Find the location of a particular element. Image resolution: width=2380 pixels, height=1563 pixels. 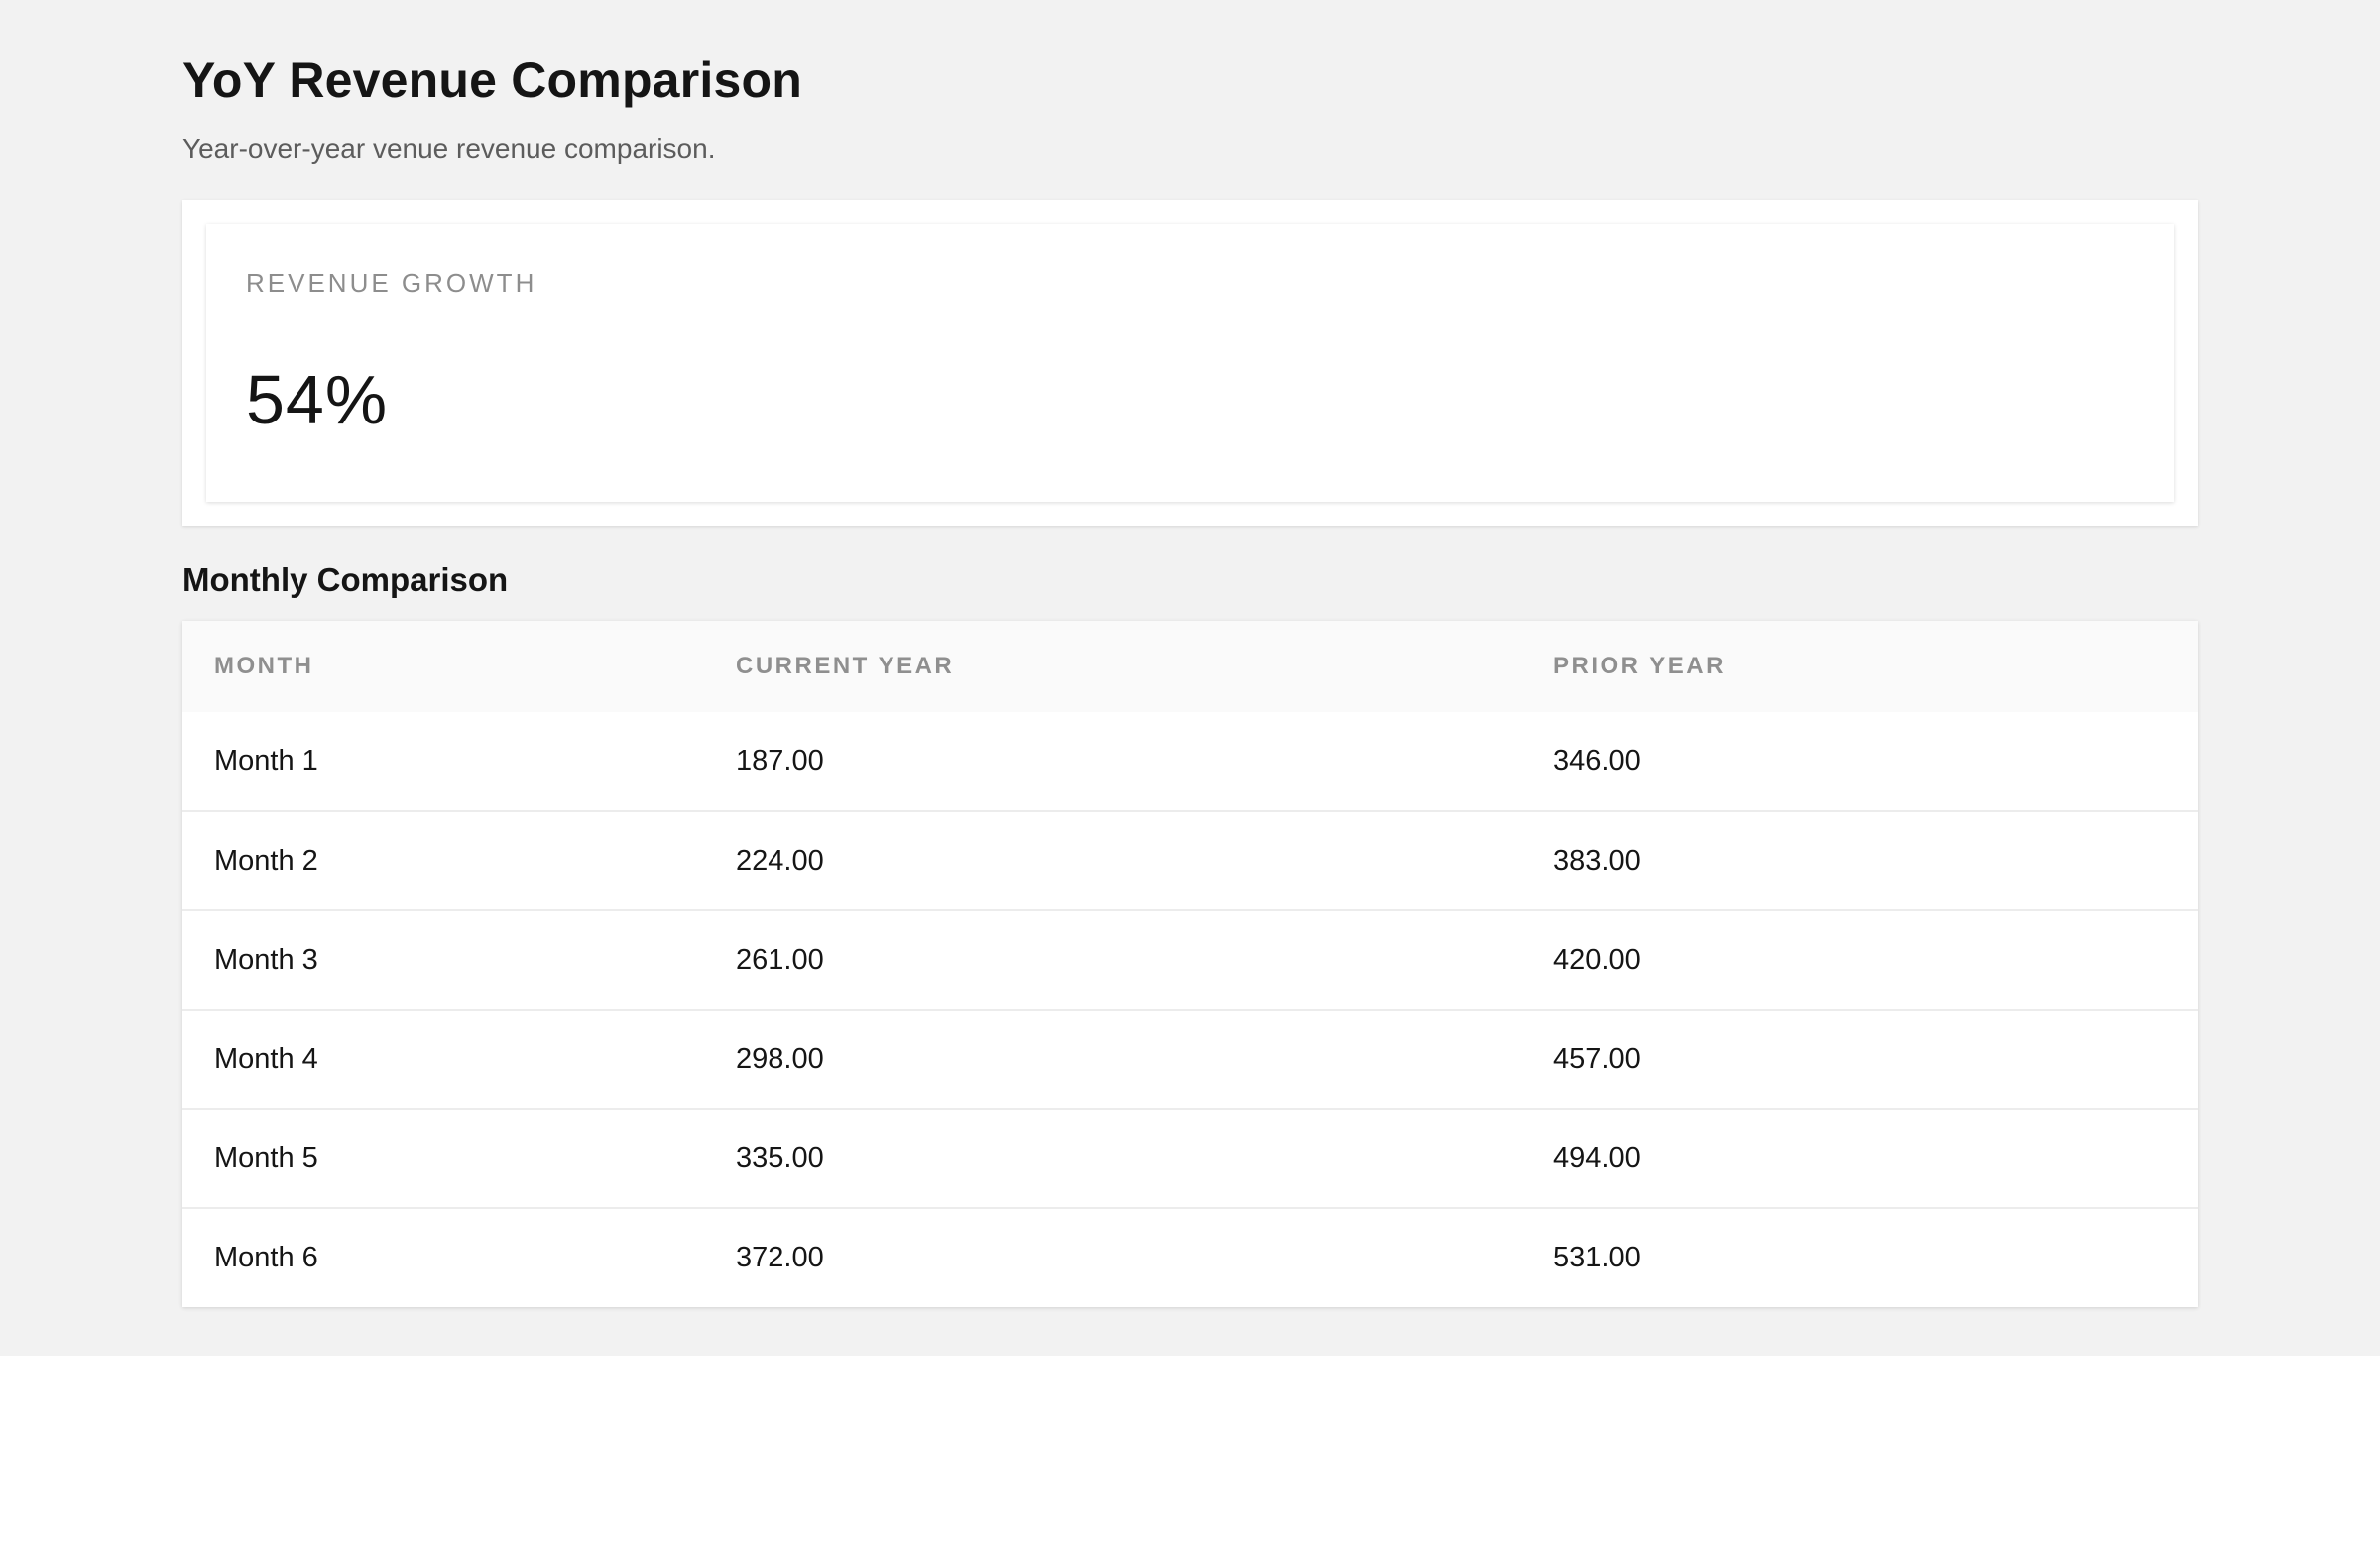

month-cell: Month 1 is located at coordinates (266, 761).